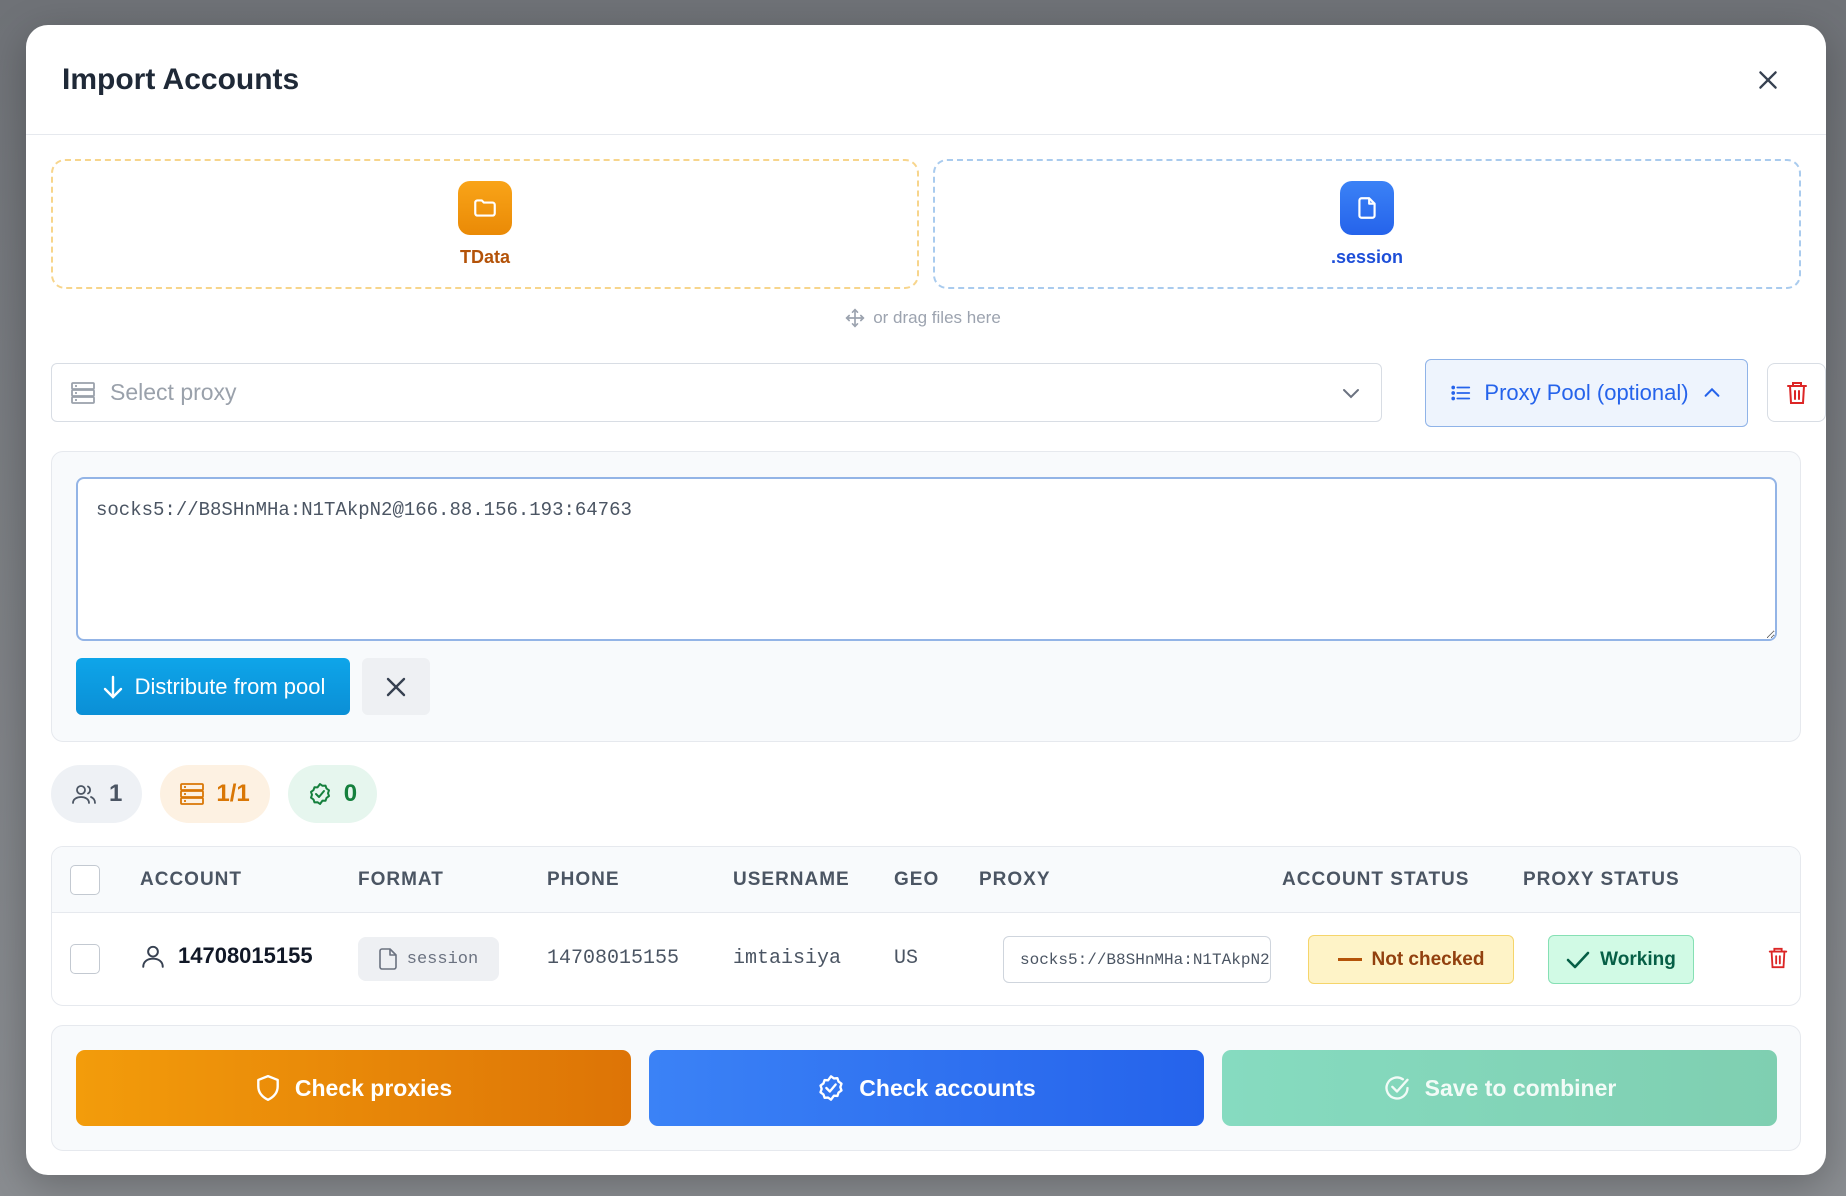  I want to click on dash-icon, so click(1349, 959).